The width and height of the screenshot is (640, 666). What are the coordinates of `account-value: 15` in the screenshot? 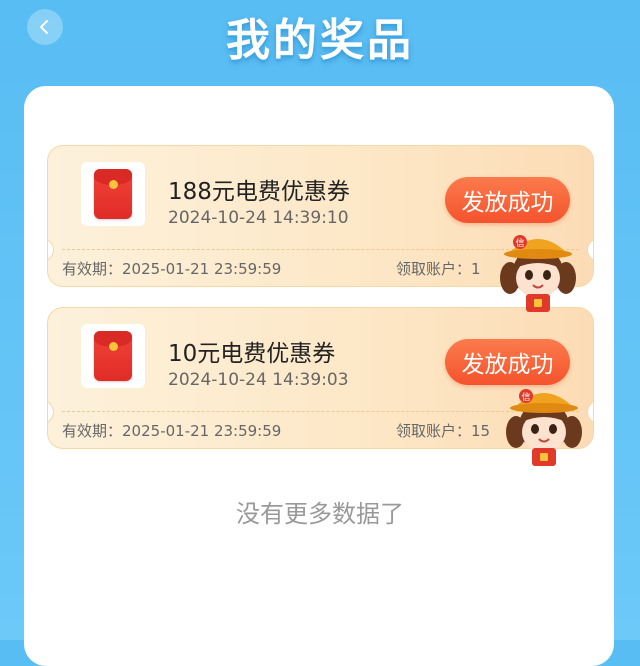 It's located at (481, 431).